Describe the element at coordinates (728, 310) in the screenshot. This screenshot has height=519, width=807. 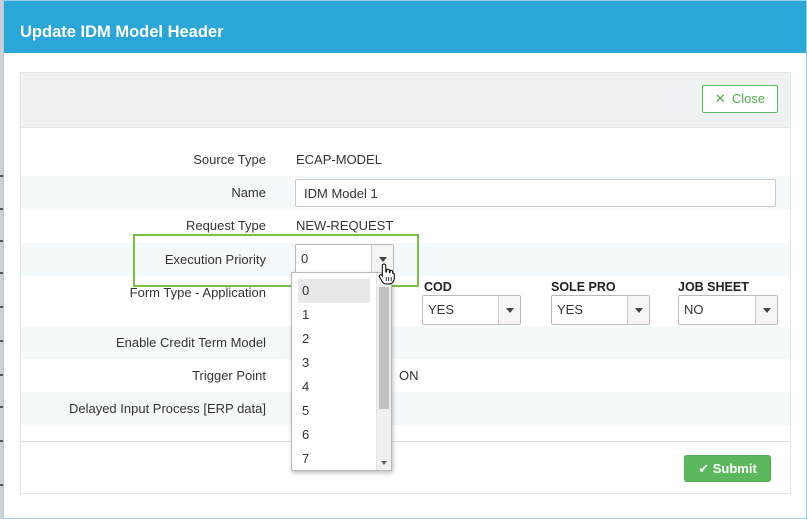
I see `job-sheet-select: NO` at that location.